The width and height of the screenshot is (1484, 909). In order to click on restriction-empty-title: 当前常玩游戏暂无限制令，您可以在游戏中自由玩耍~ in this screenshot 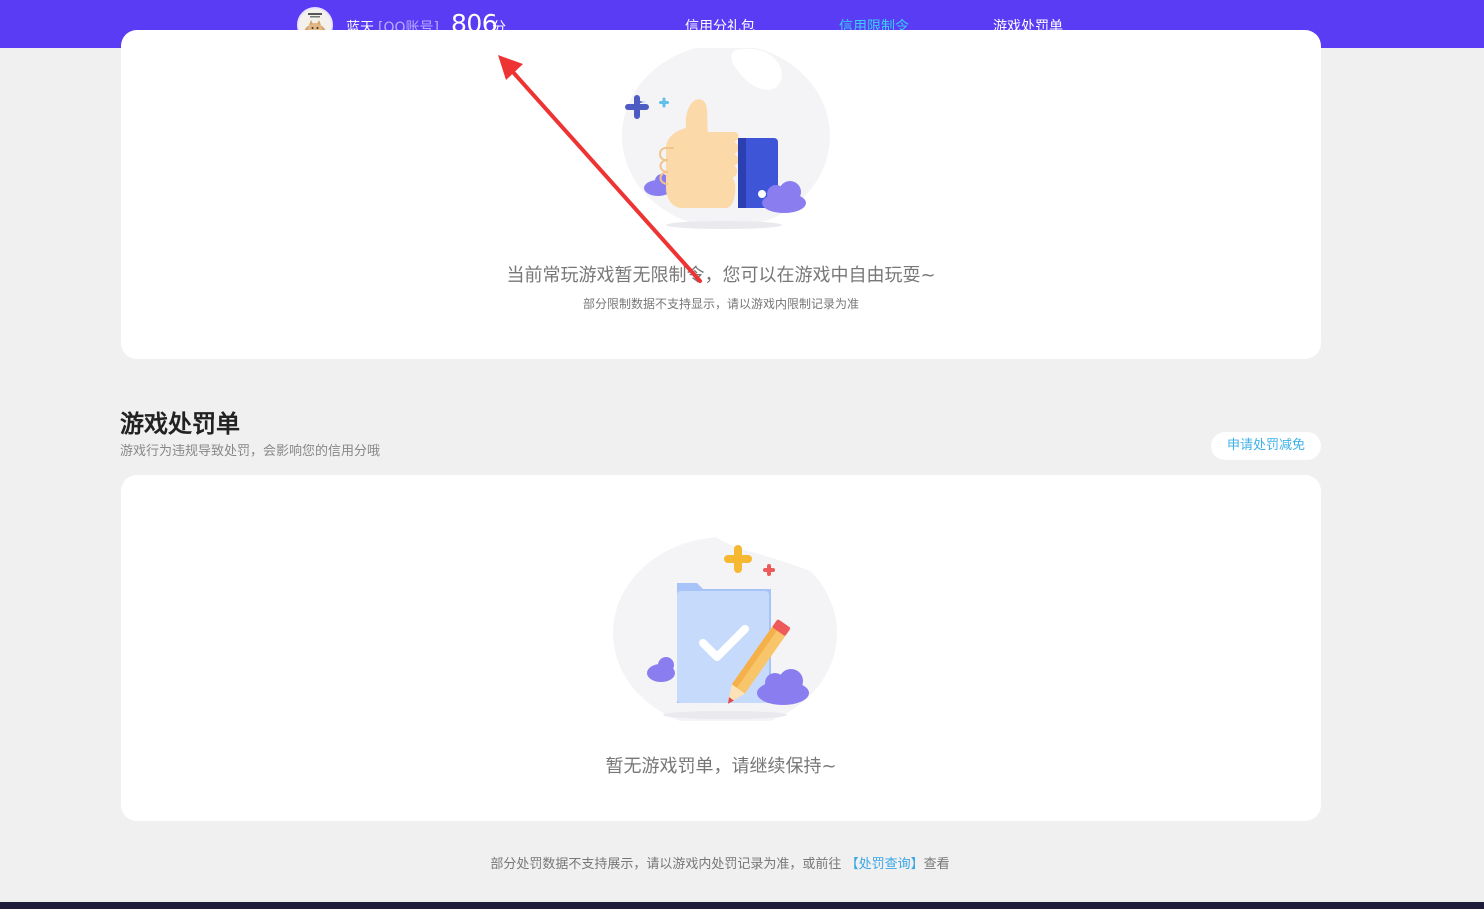, I will do `click(721, 275)`.